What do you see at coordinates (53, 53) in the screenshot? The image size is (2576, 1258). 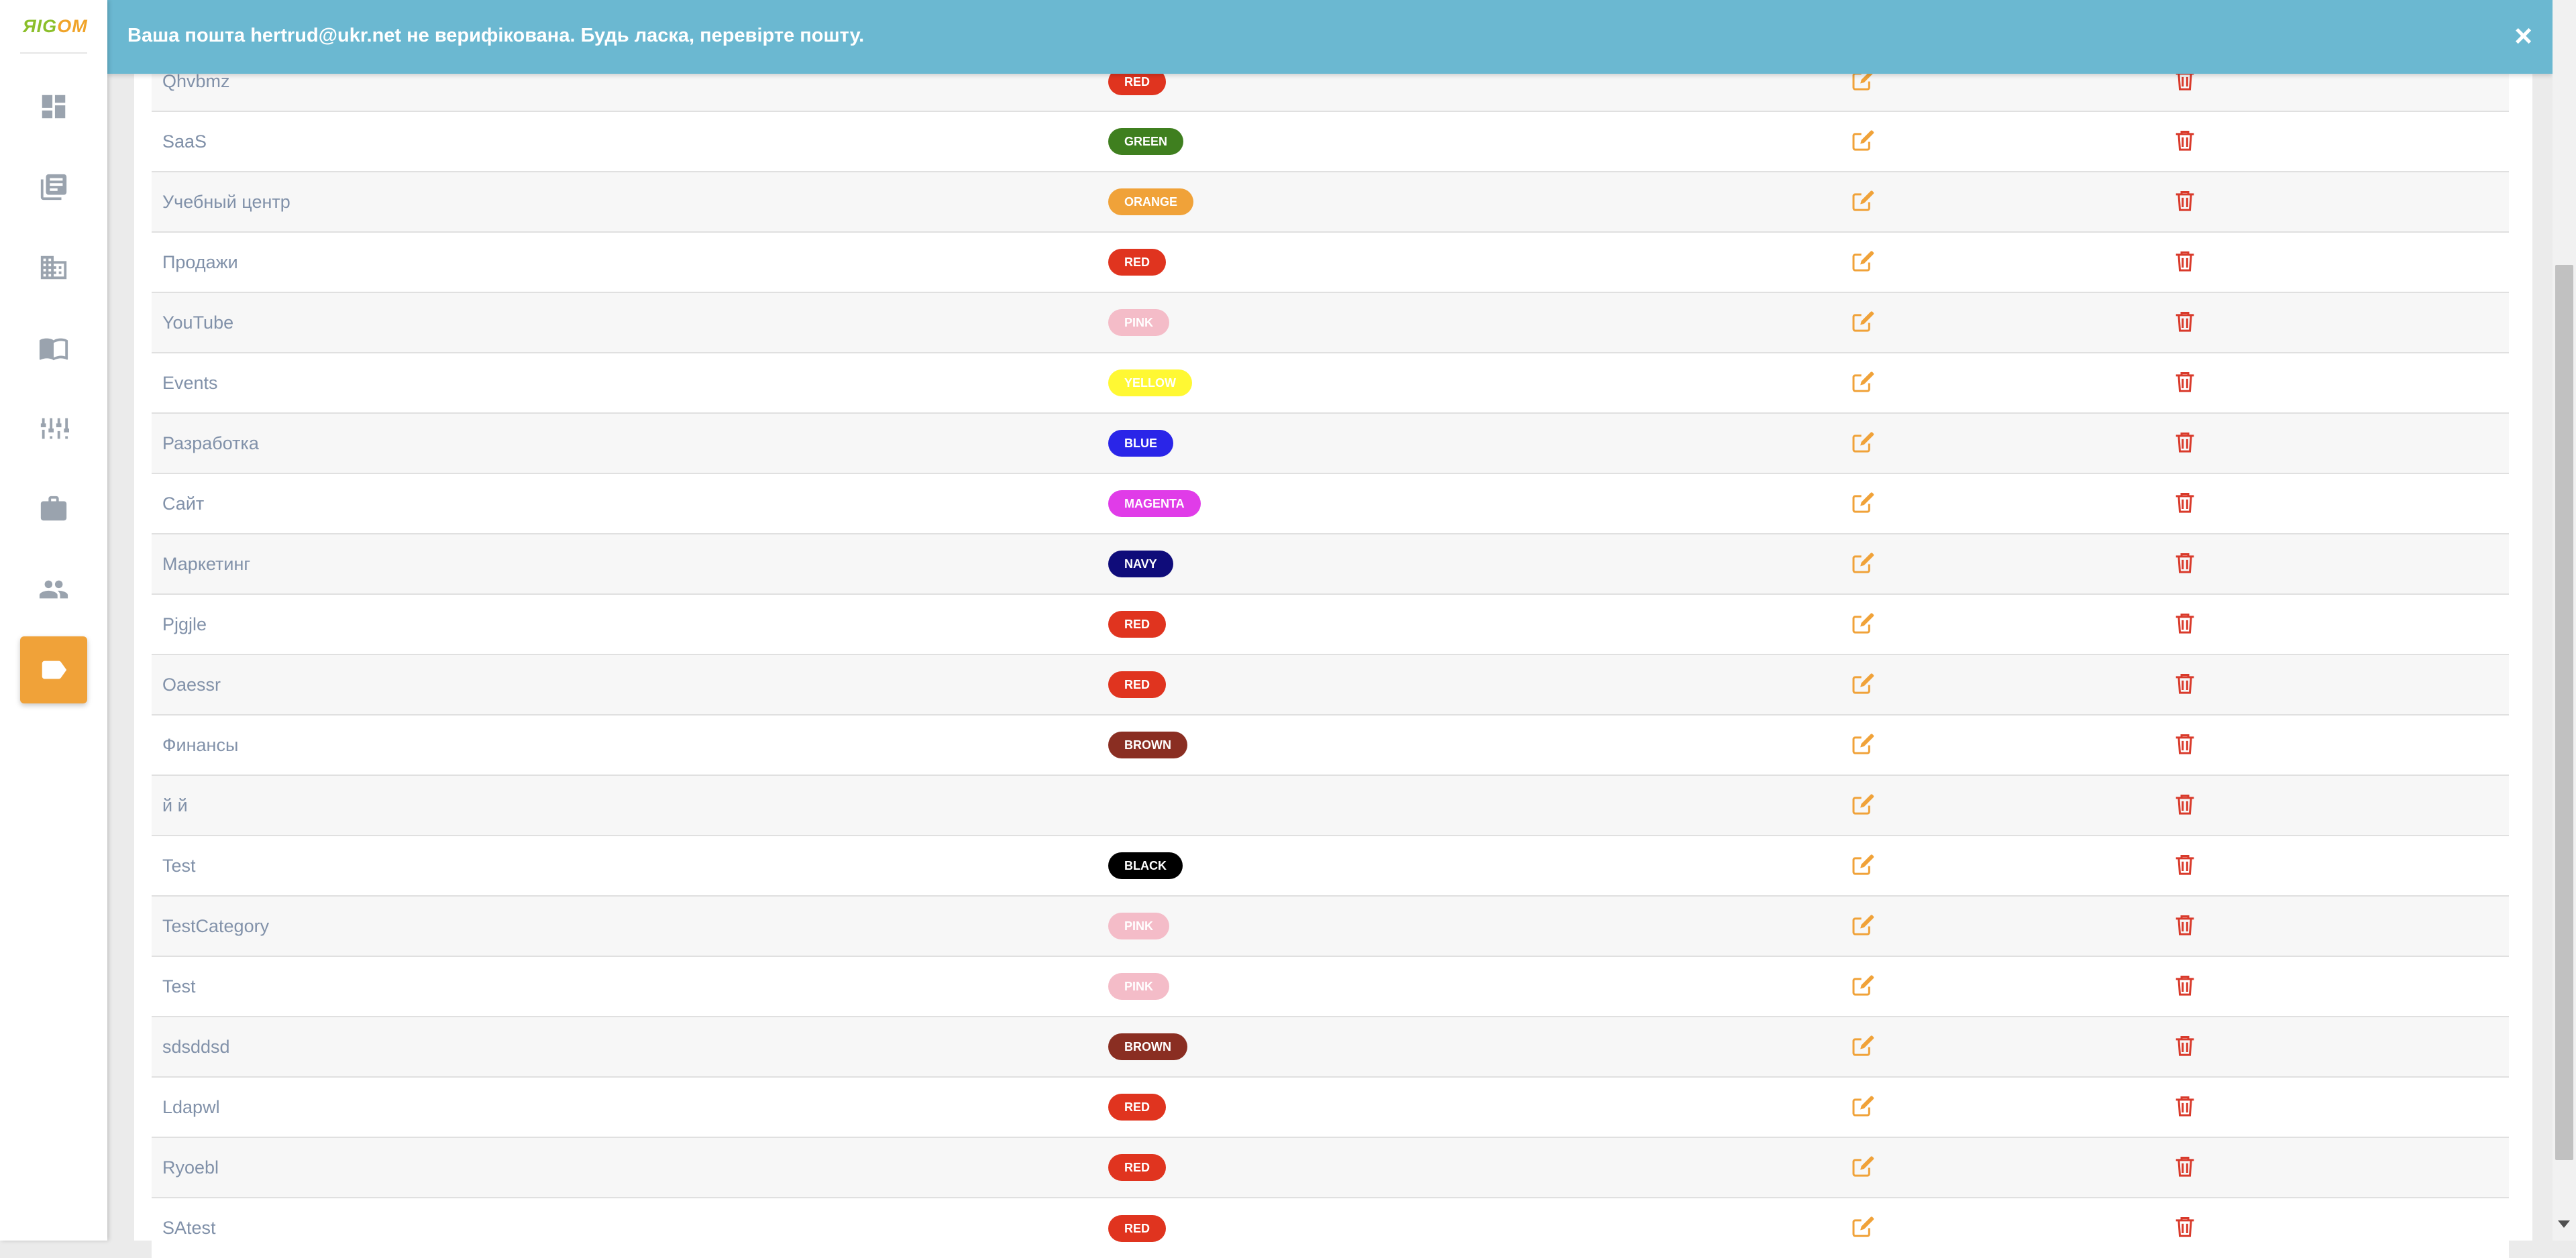 I see `logo-divider` at bounding box center [53, 53].